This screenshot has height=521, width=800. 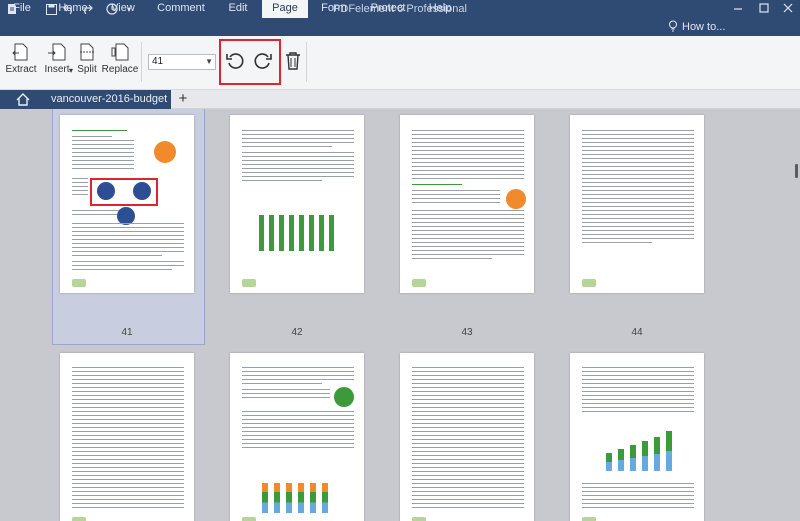 What do you see at coordinates (796, 171) in the screenshot?
I see `scrollbar-thumb` at bounding box center [796, 171].